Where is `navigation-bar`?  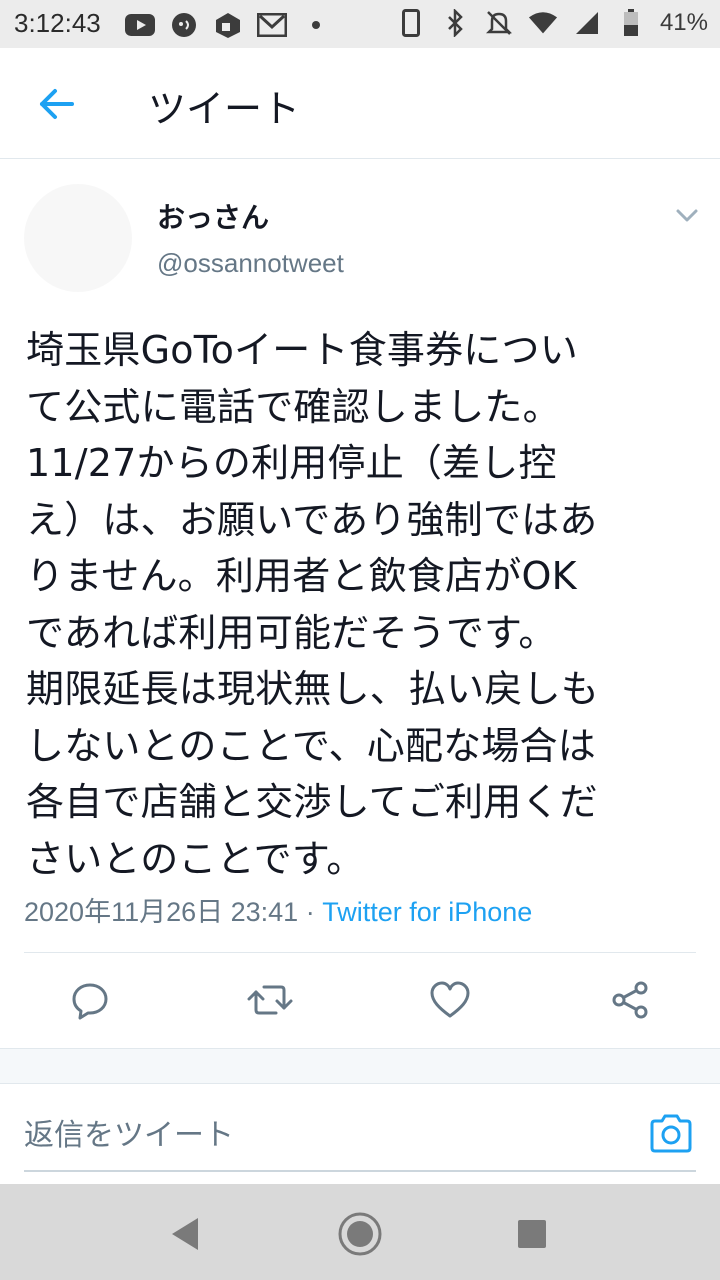
navigation-bar is located at coordinates (360, 1232).